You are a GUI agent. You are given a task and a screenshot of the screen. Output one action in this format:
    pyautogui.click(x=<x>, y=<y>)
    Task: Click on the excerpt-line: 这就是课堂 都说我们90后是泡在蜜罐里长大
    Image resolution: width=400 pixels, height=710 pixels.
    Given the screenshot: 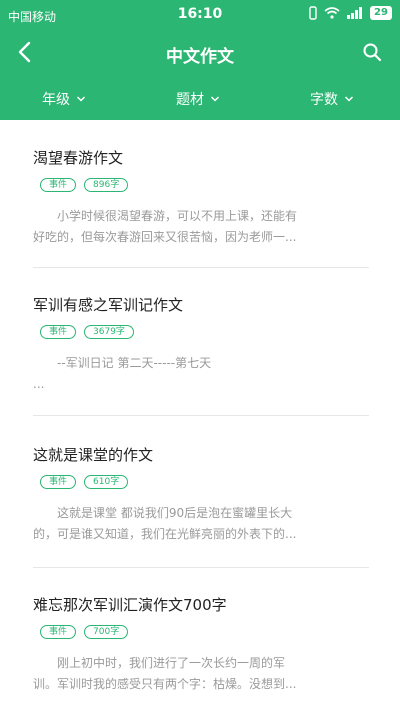 What is the action you would take?
    pyautogui.click(x=175, y=513)
    